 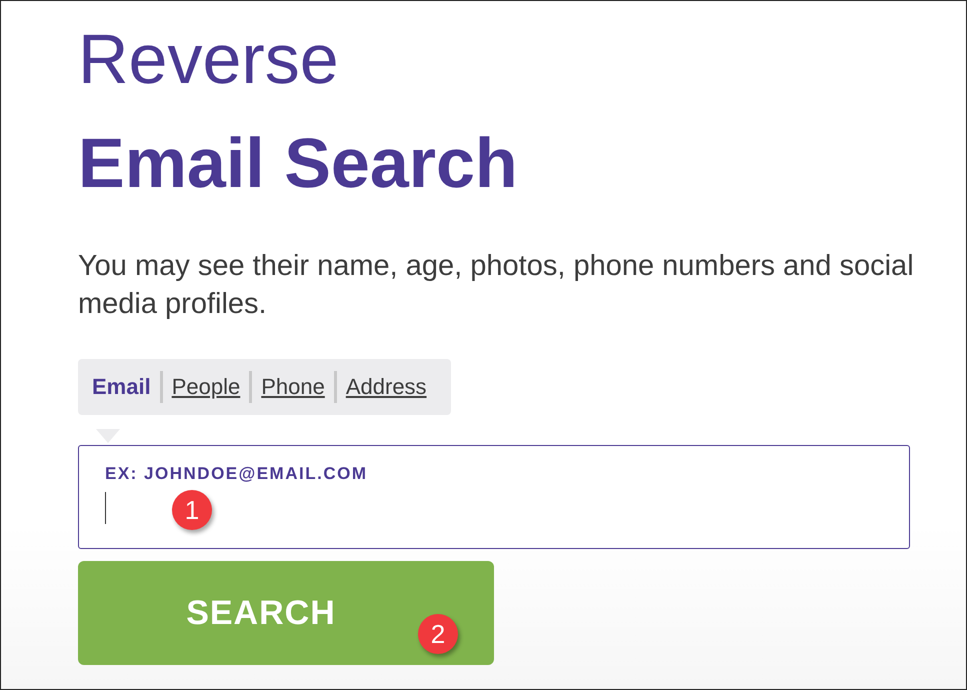 What do you see at coordinates (192, 510) in the screenshot?
I see `callout-badge: 1` at bounding box center [192, 510].